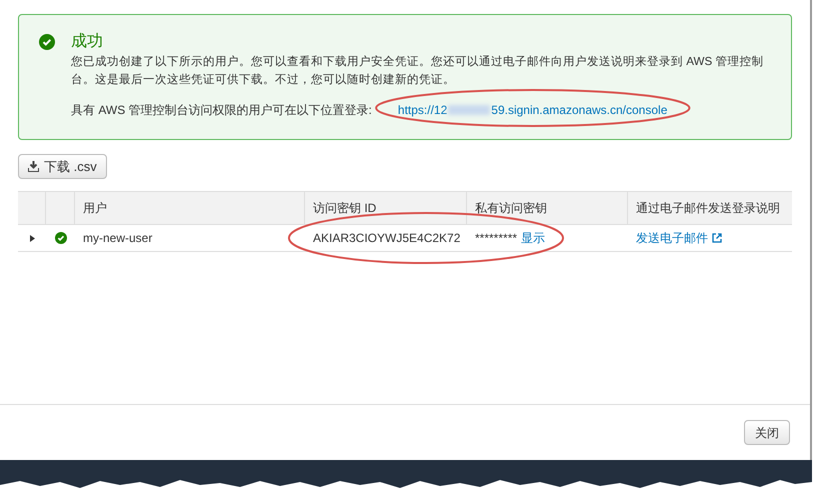 The image size is (820, 495). Describe the element at coordinates (221, 110) in the screenshot. I see `login-label: 具有 AWS 管理控制台访问权限的用户可在以下位置登录:` at that location.